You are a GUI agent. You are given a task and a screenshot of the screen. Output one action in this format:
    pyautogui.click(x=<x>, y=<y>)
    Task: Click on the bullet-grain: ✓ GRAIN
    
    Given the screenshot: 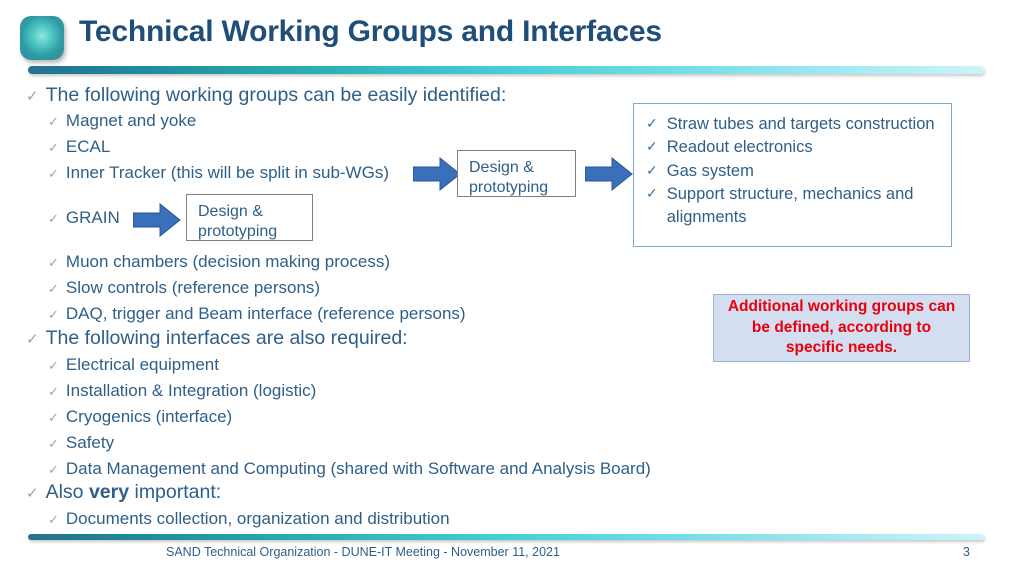 What is the action you would take?
    pyautogui.click(x=84, y=218)
    